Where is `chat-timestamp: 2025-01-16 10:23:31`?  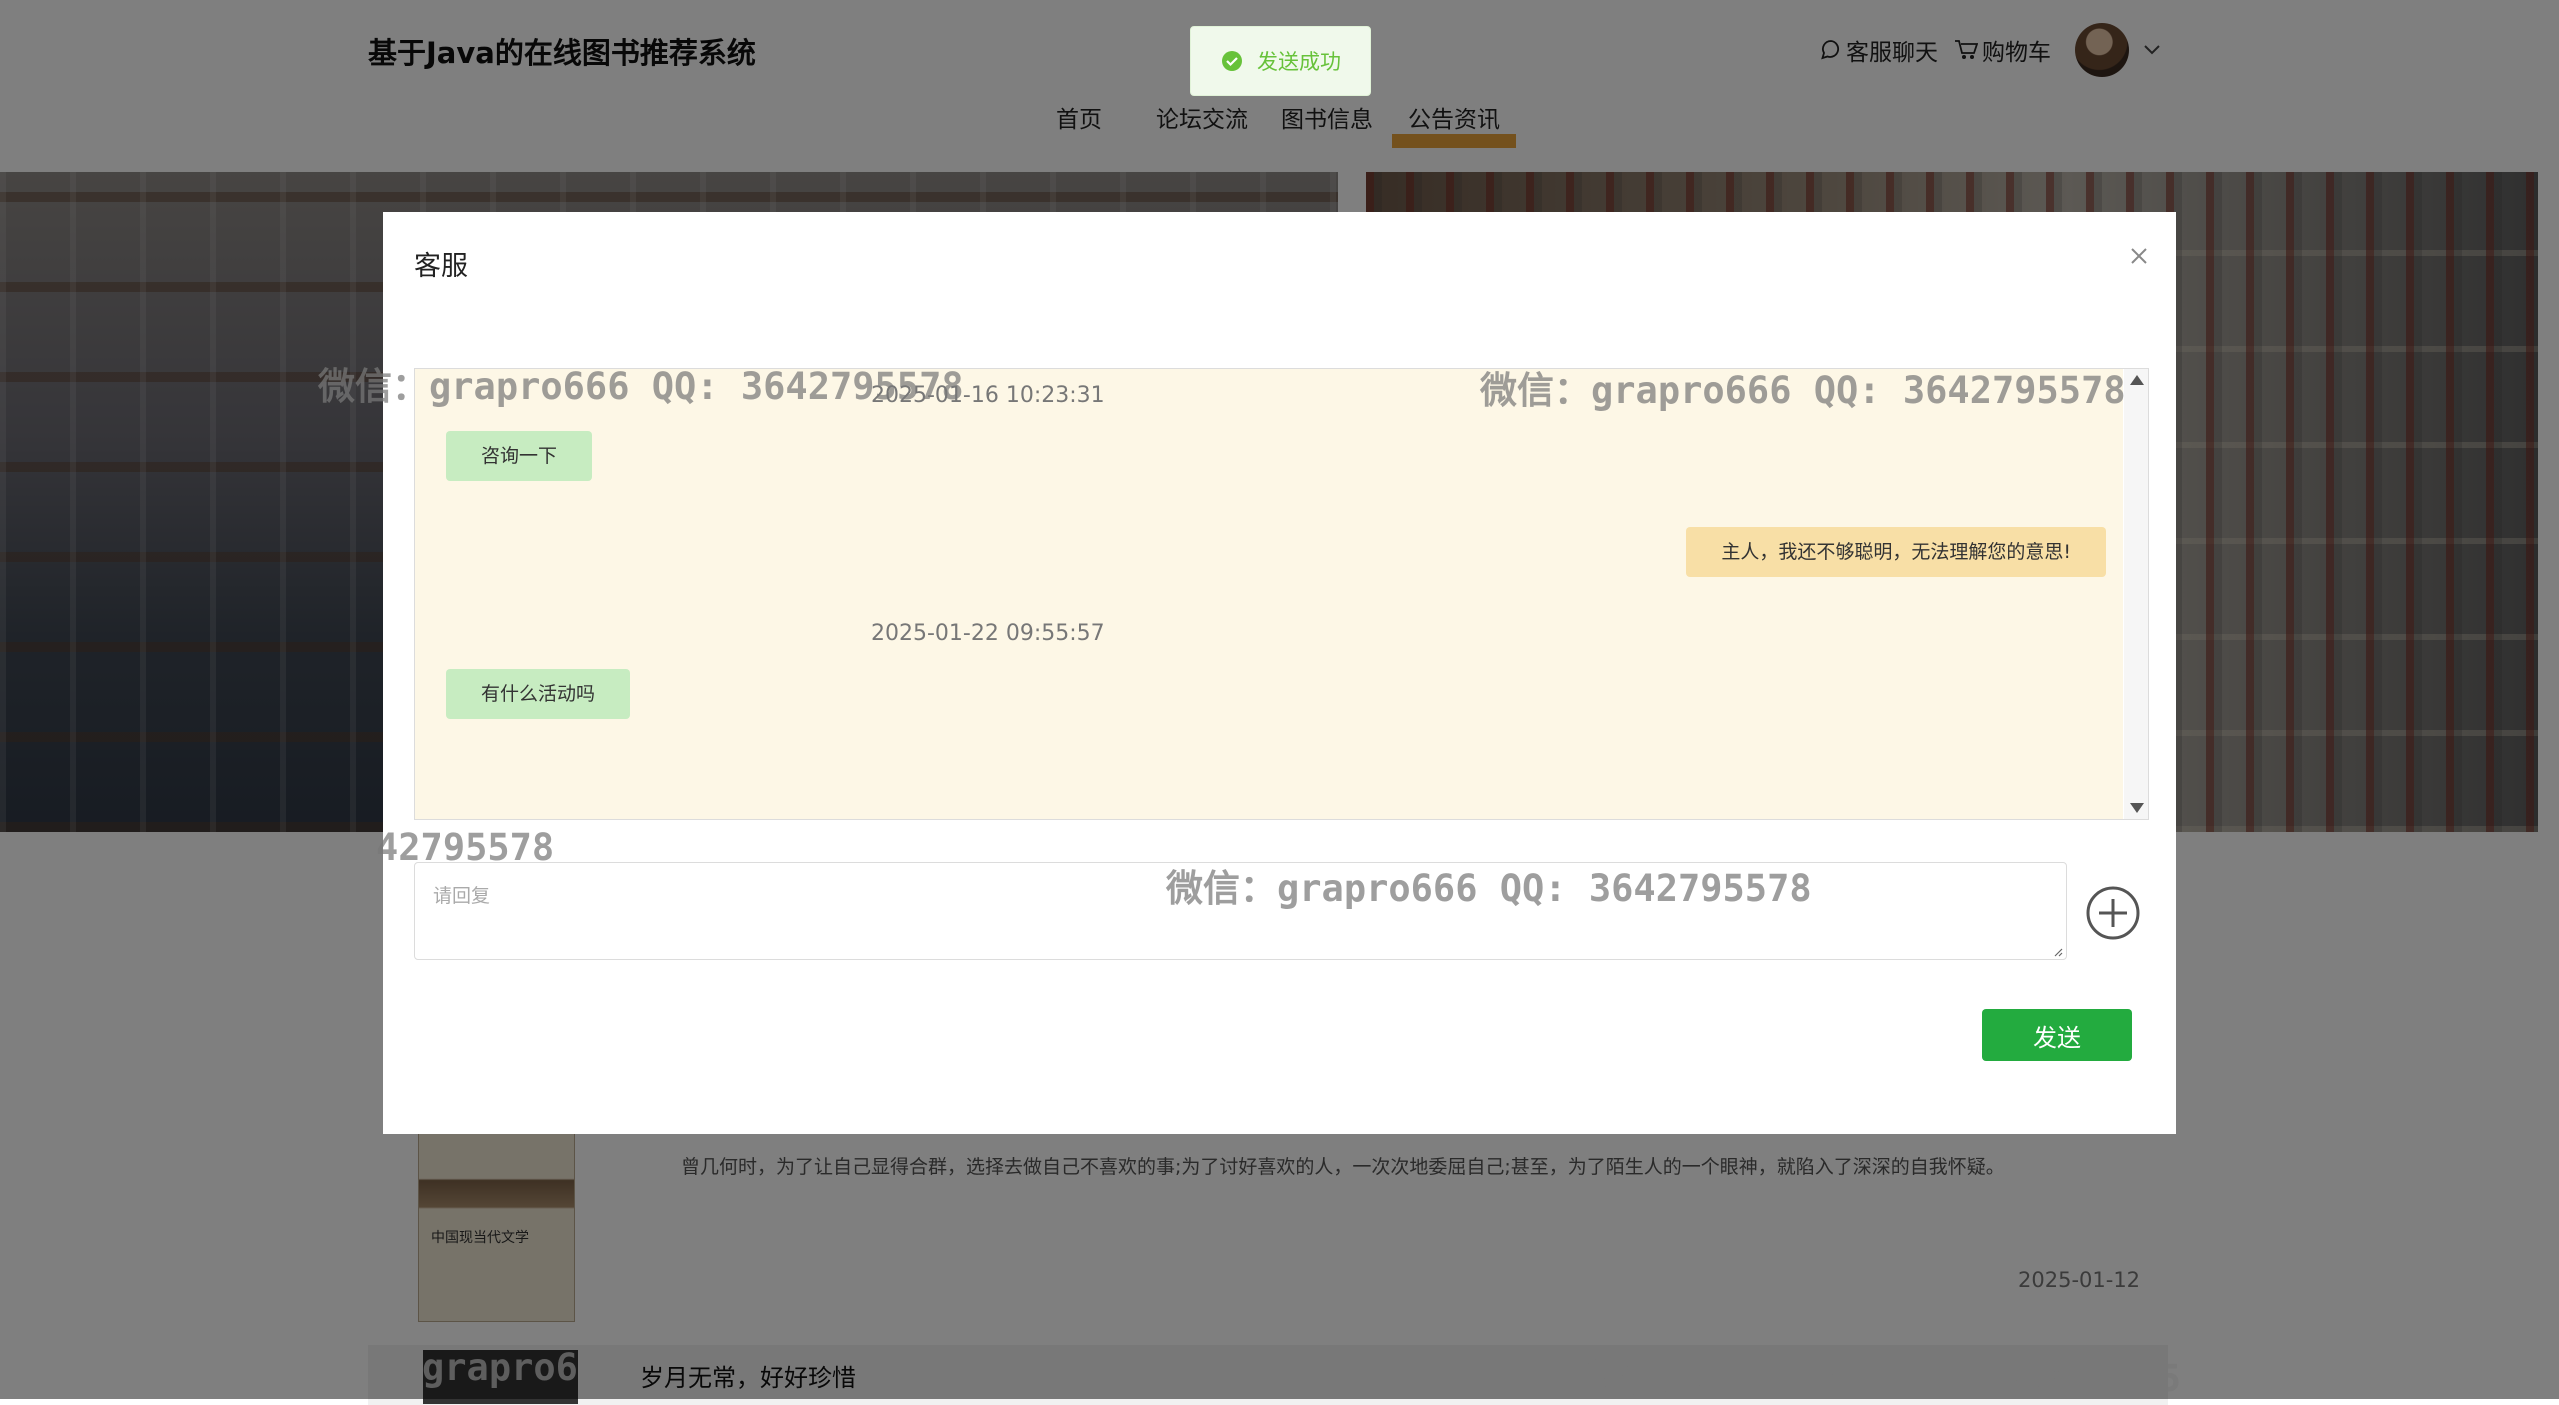
chat-timestamp: 2025-01-16 10:23:31 is located at coordinates (988, 395).